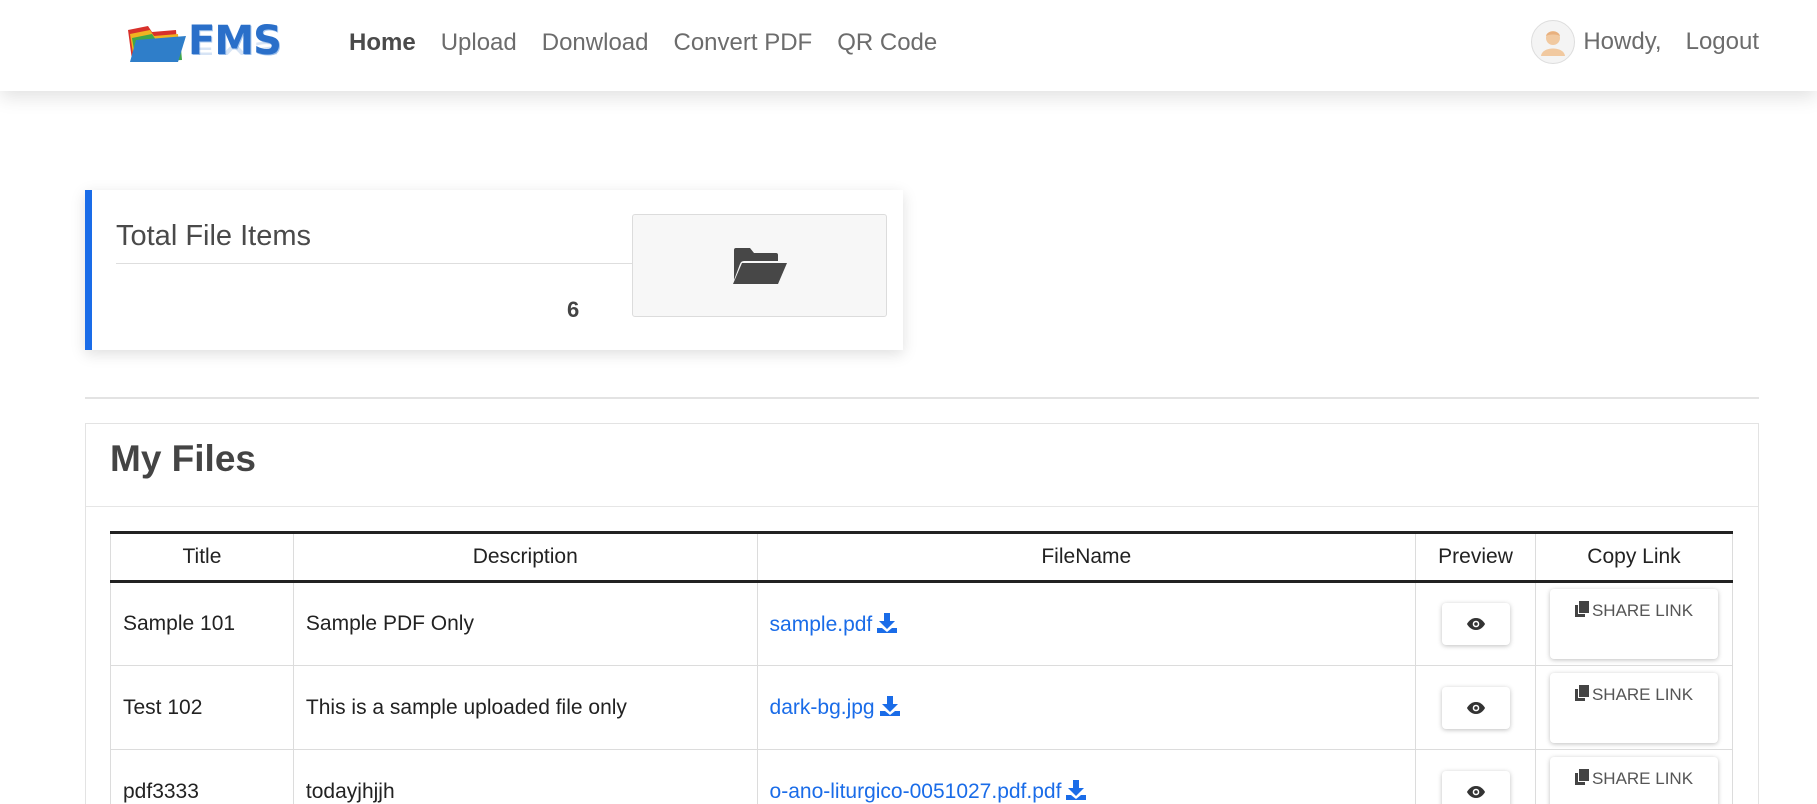  I want to click on column-header-copy-link: Copy Link, so click(1634, 557).